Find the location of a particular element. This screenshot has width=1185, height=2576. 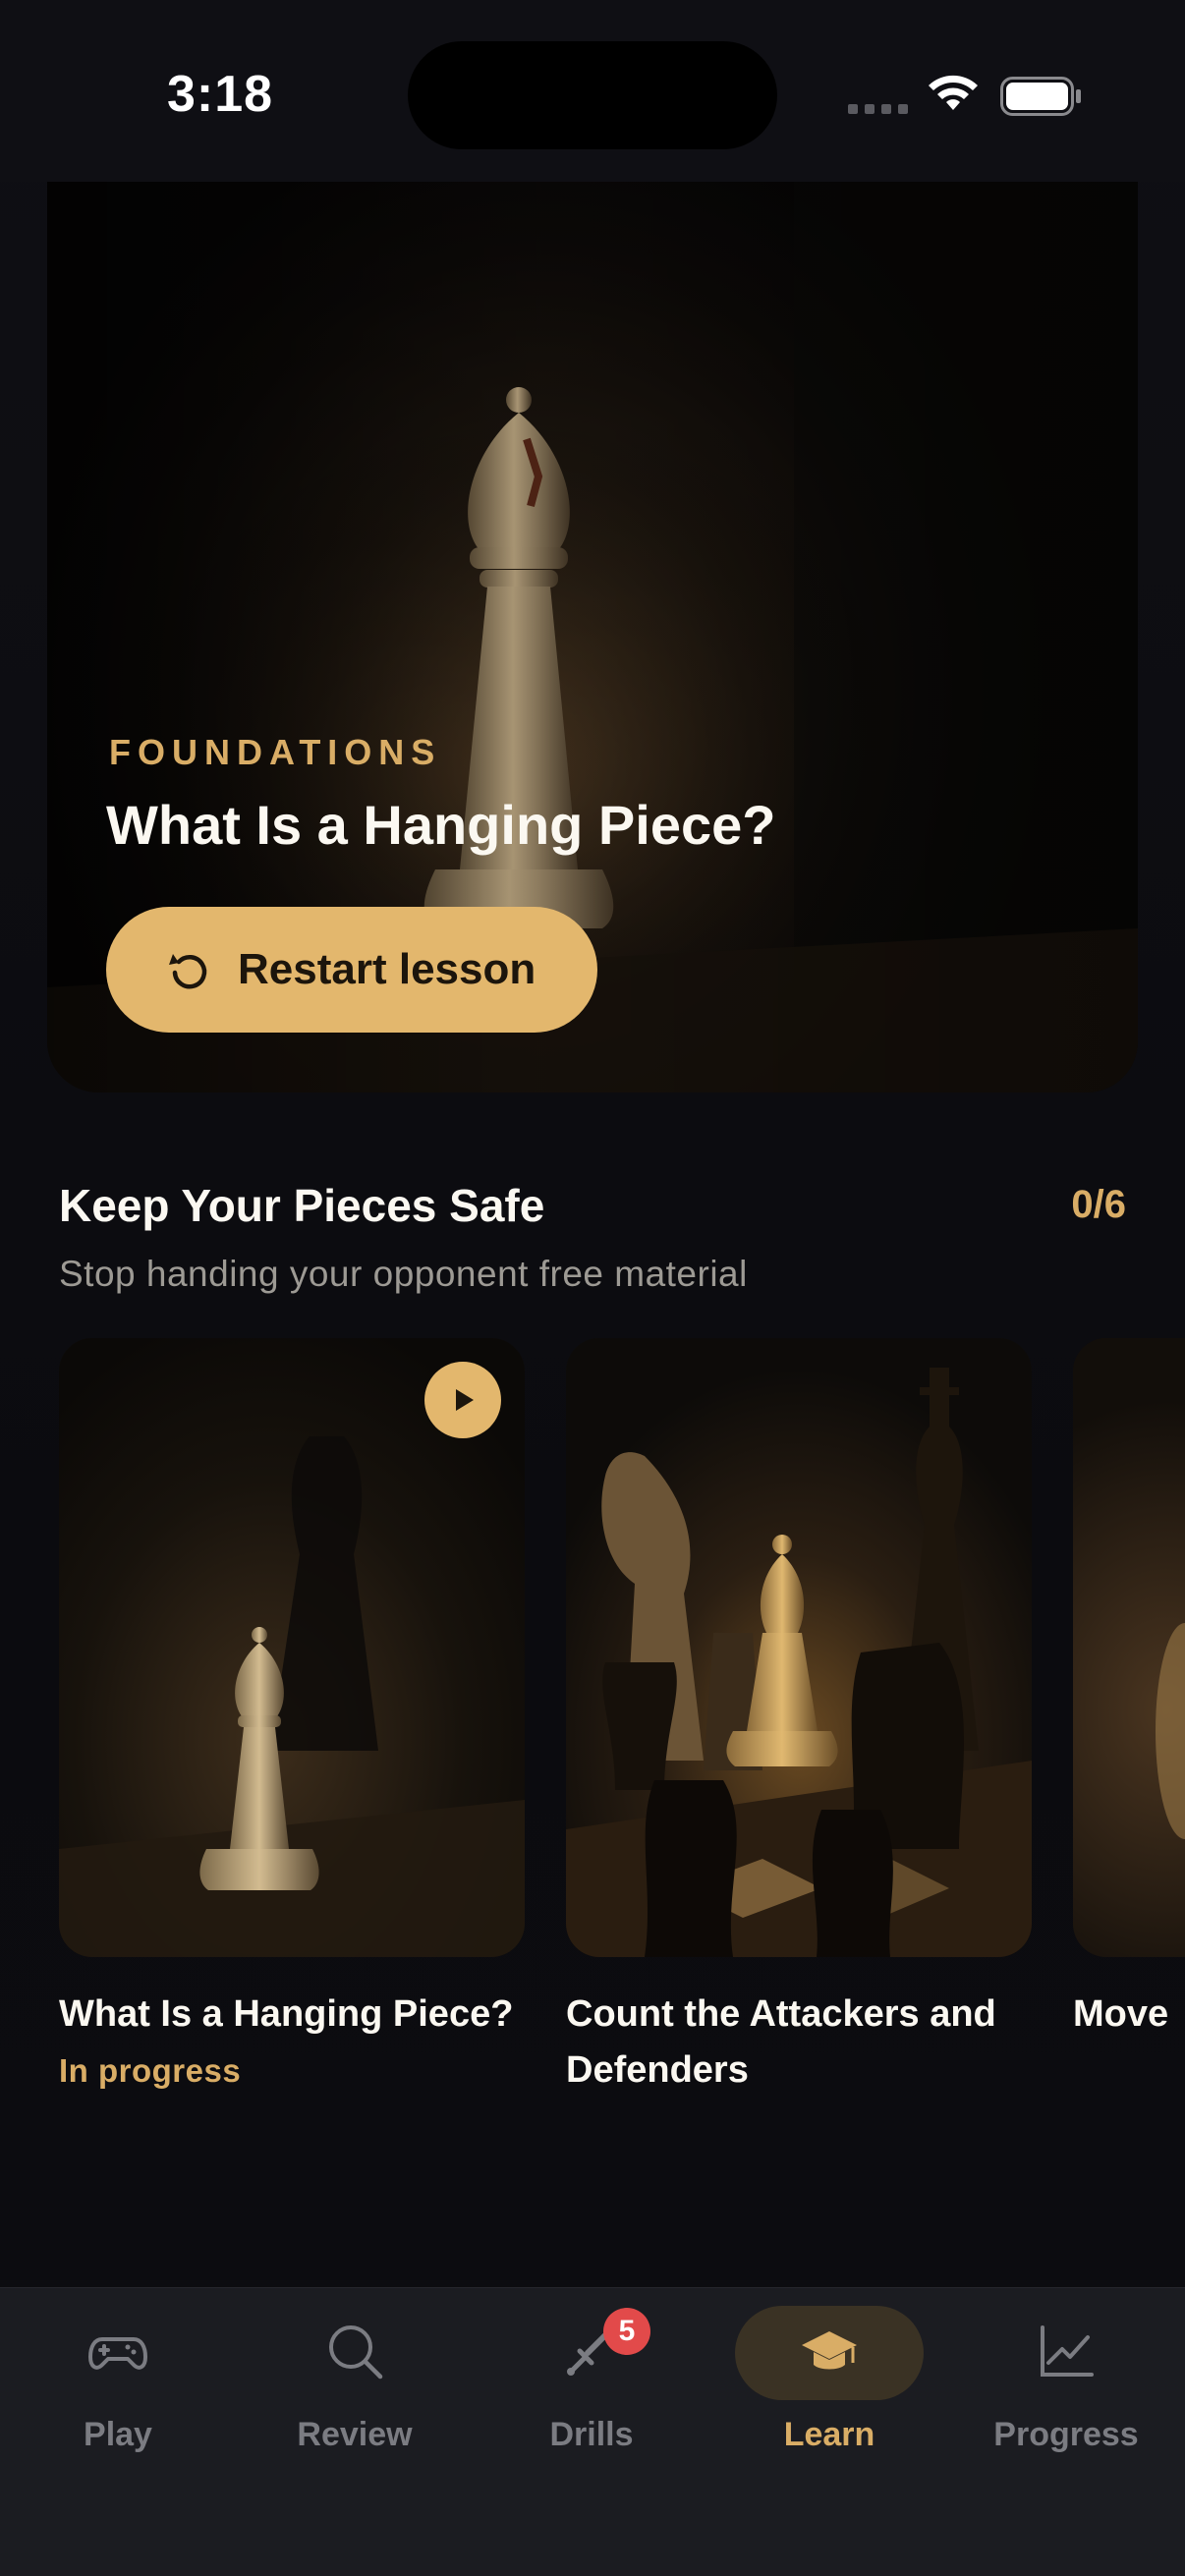

chess-board-thumbnail-image is located at coordinates (799, 1647).